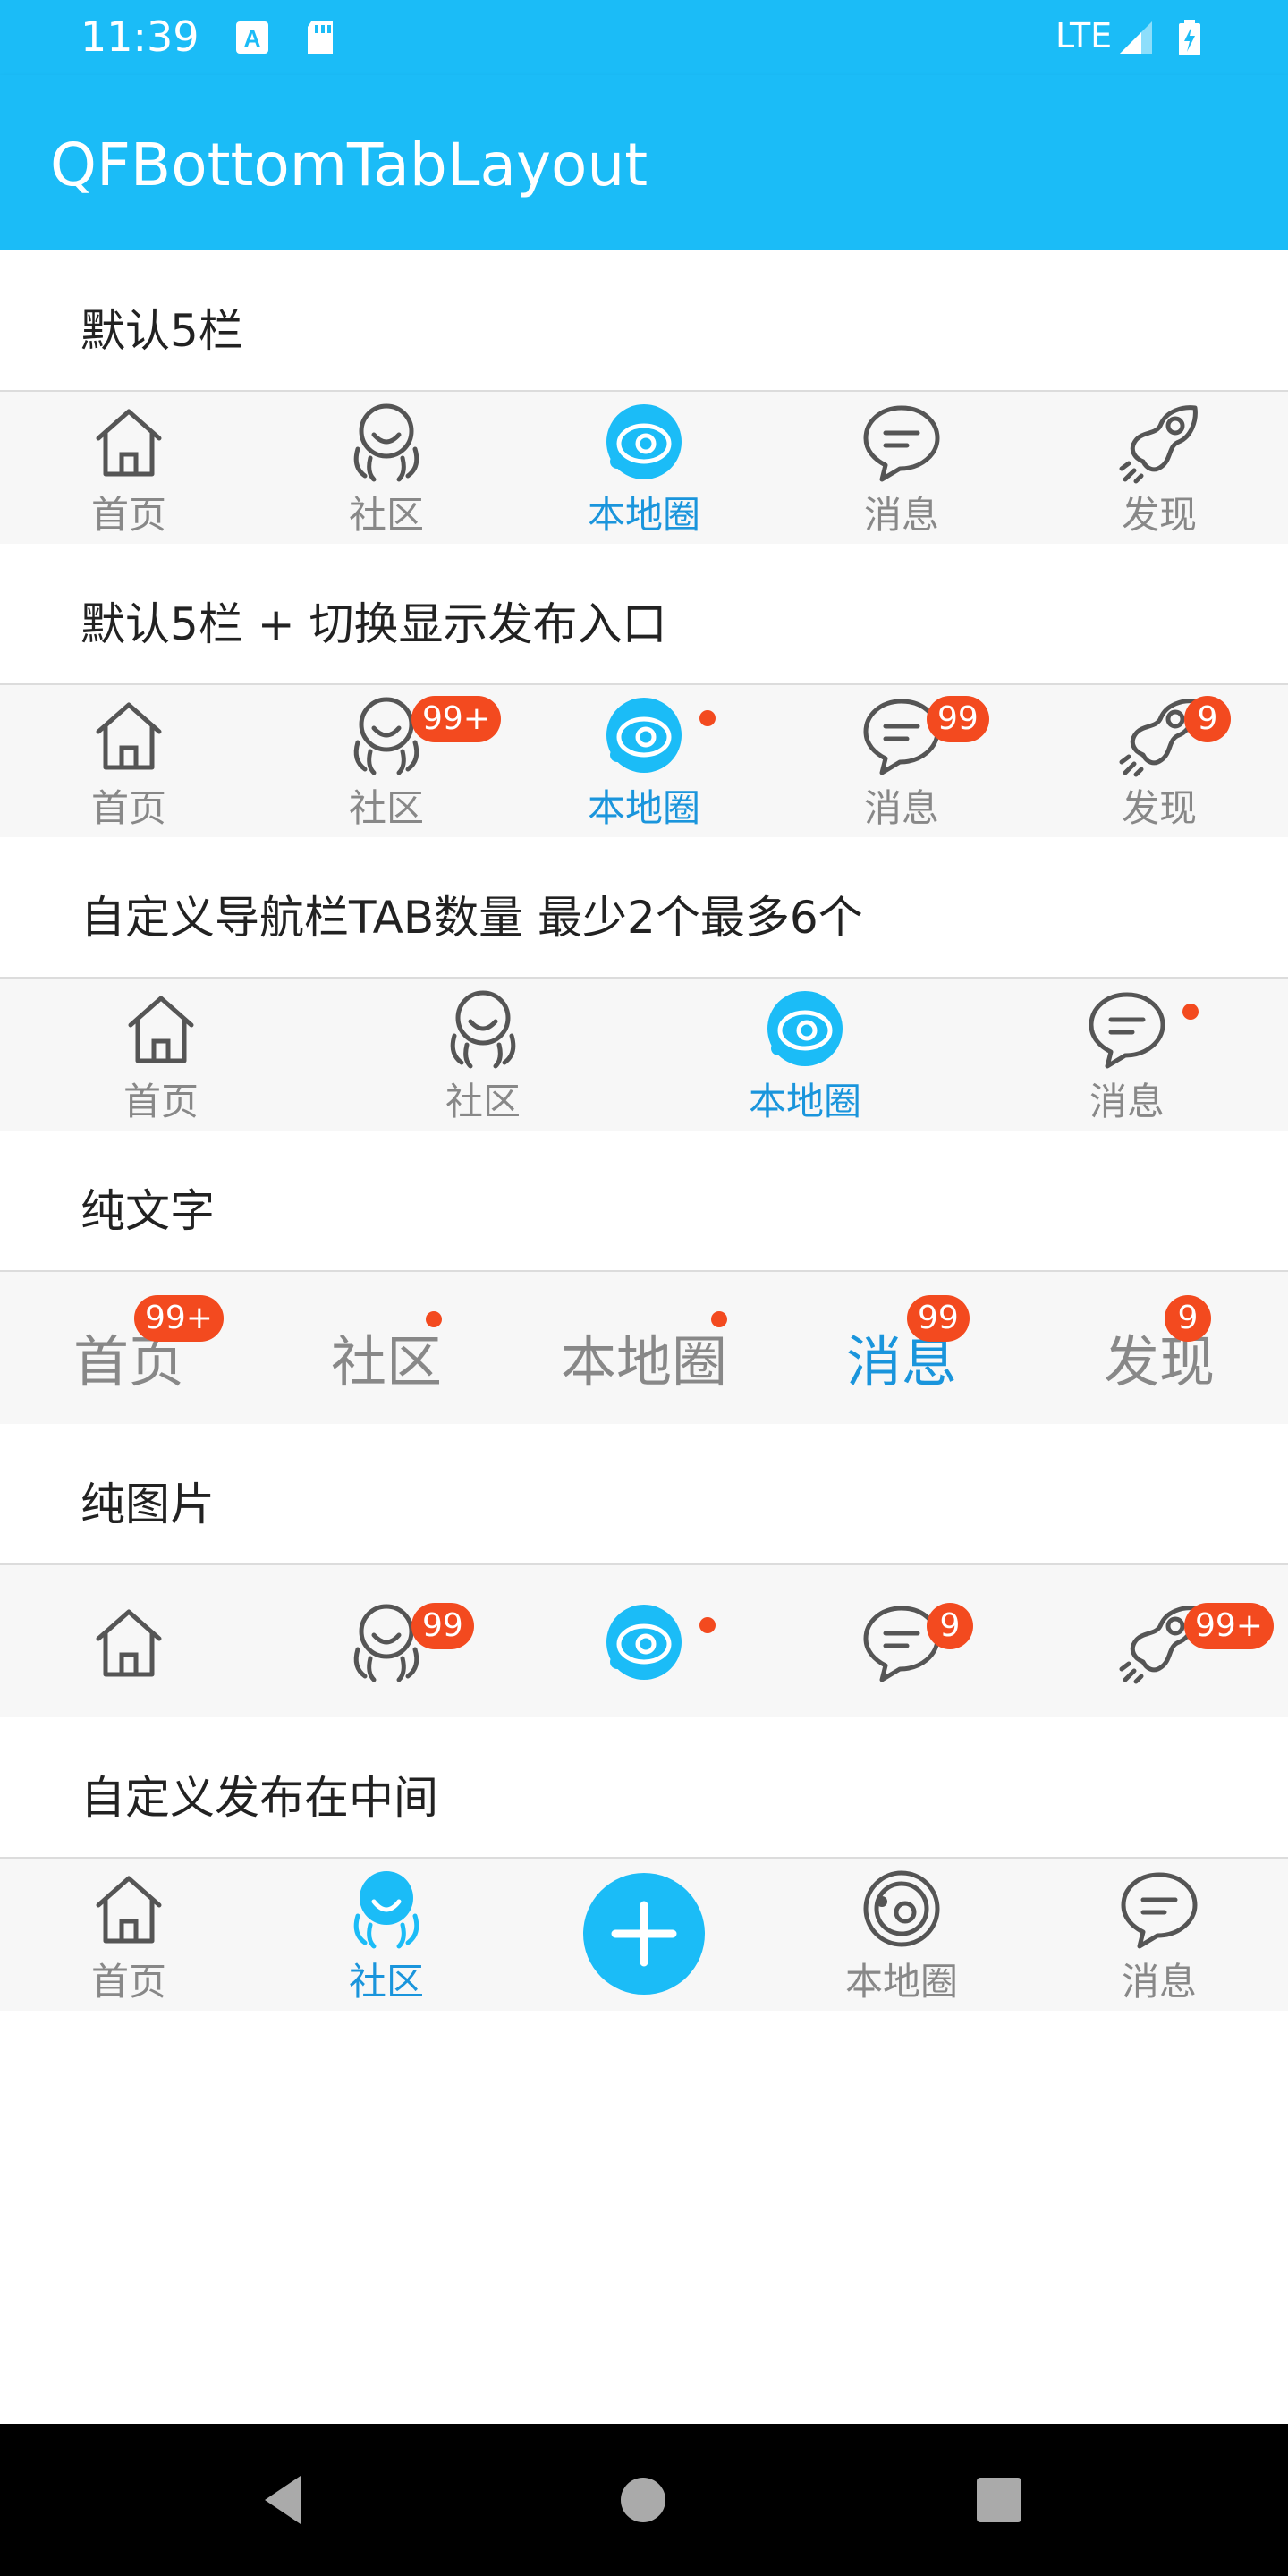  I want to click on system-nav-bar, so click(644, 2500).